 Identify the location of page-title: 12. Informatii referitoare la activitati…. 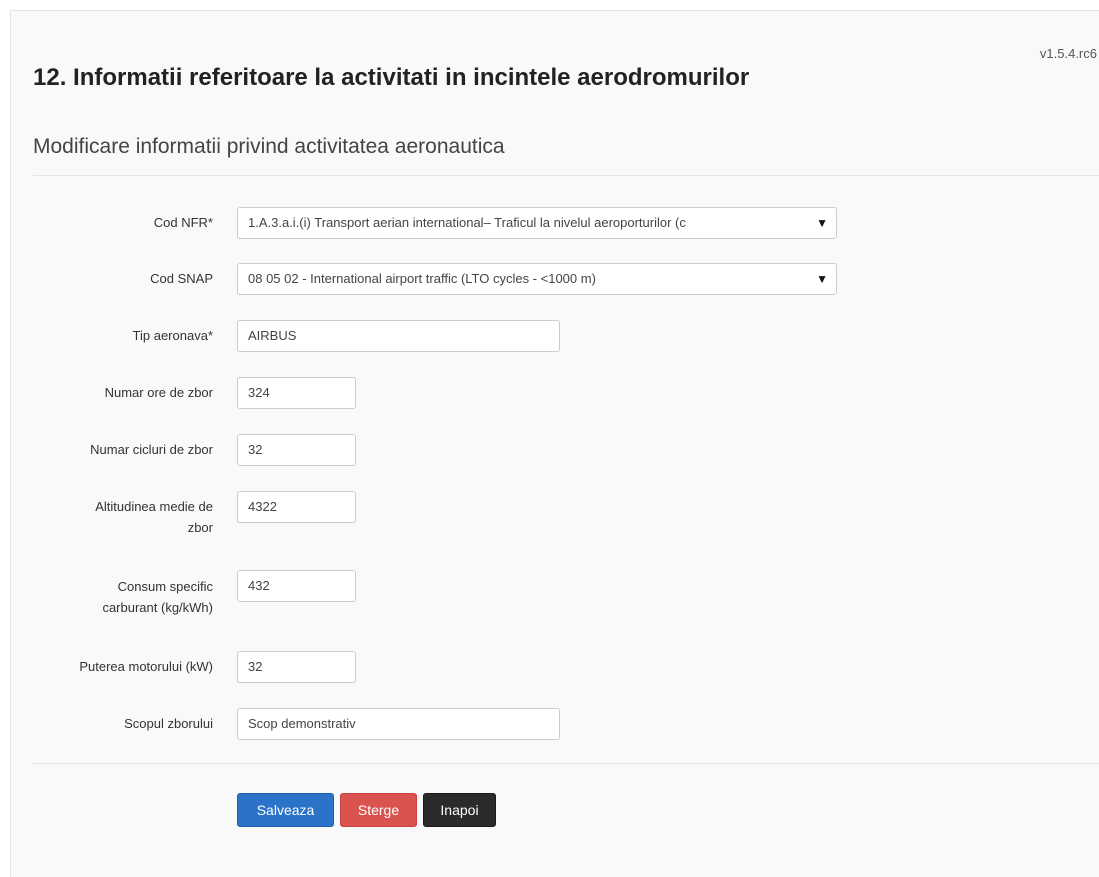
(391, 77).